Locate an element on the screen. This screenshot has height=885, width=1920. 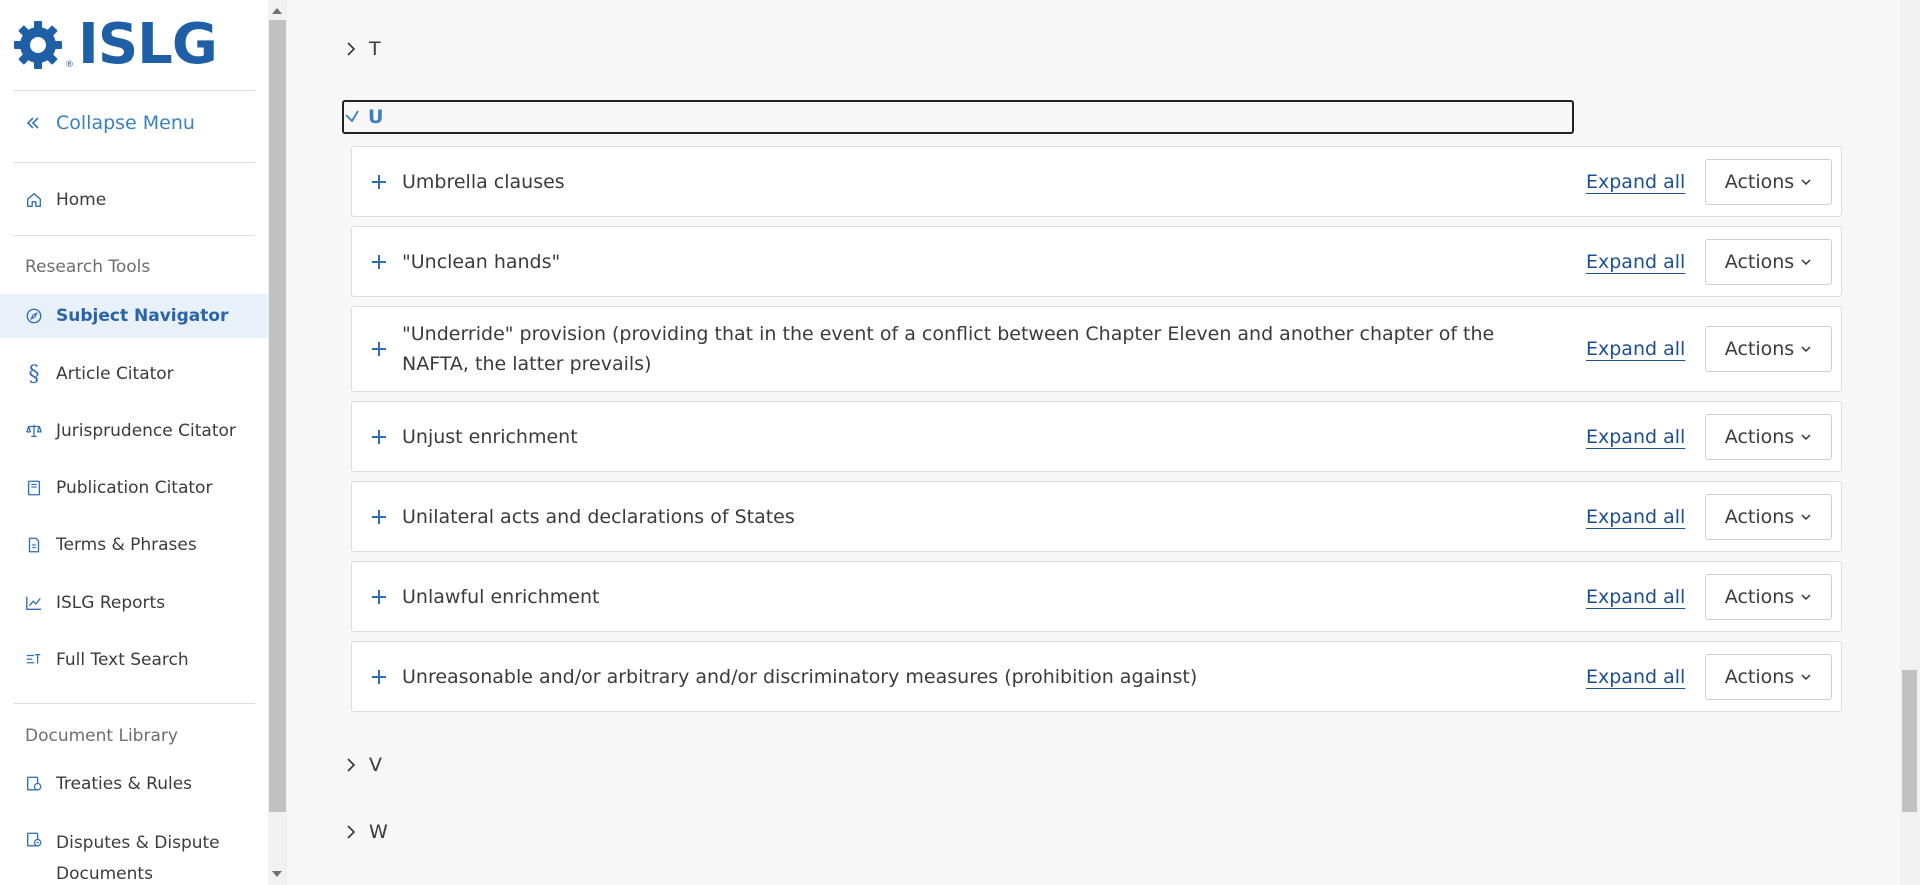
nav-full-text-search: Full Text Search is located at coordinates (134, 660).